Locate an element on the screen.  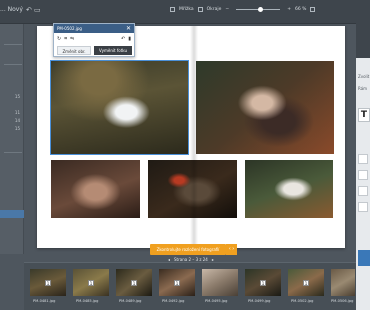
crop-icon: ⌗ is located at coordinates (65, 39).